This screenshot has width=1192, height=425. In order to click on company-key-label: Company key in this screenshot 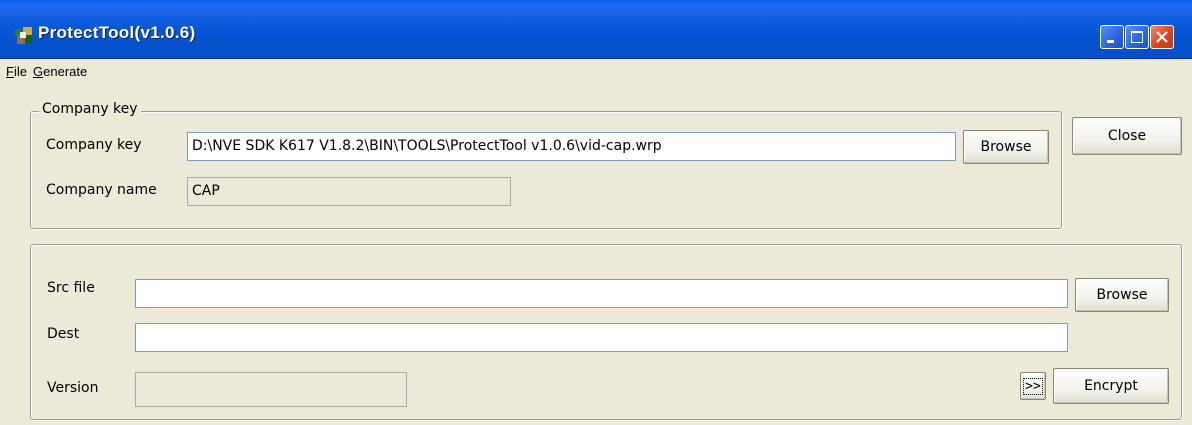, I will do `click(94, 145)`.